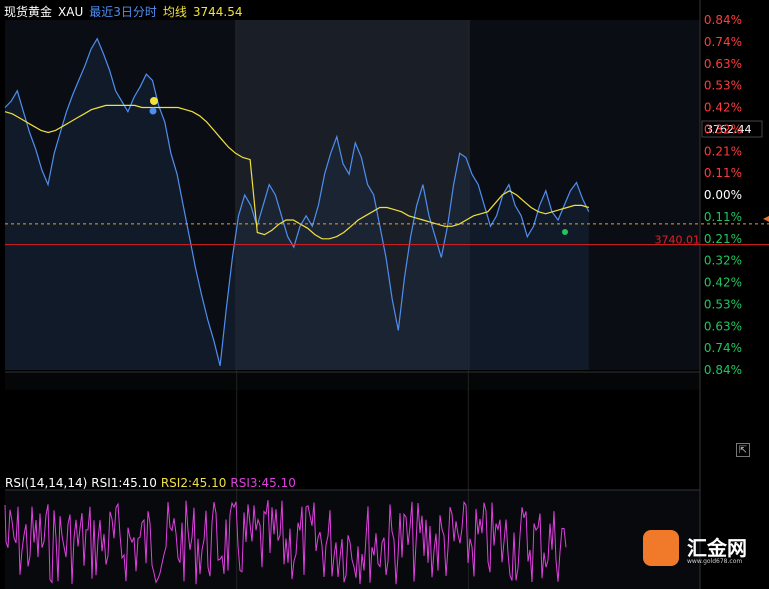 The width and height of the screenshot is (769, 589). Describe the element at coordinates (71, 12) in the screenshot. I see `symbol-label: XAU` at that location.